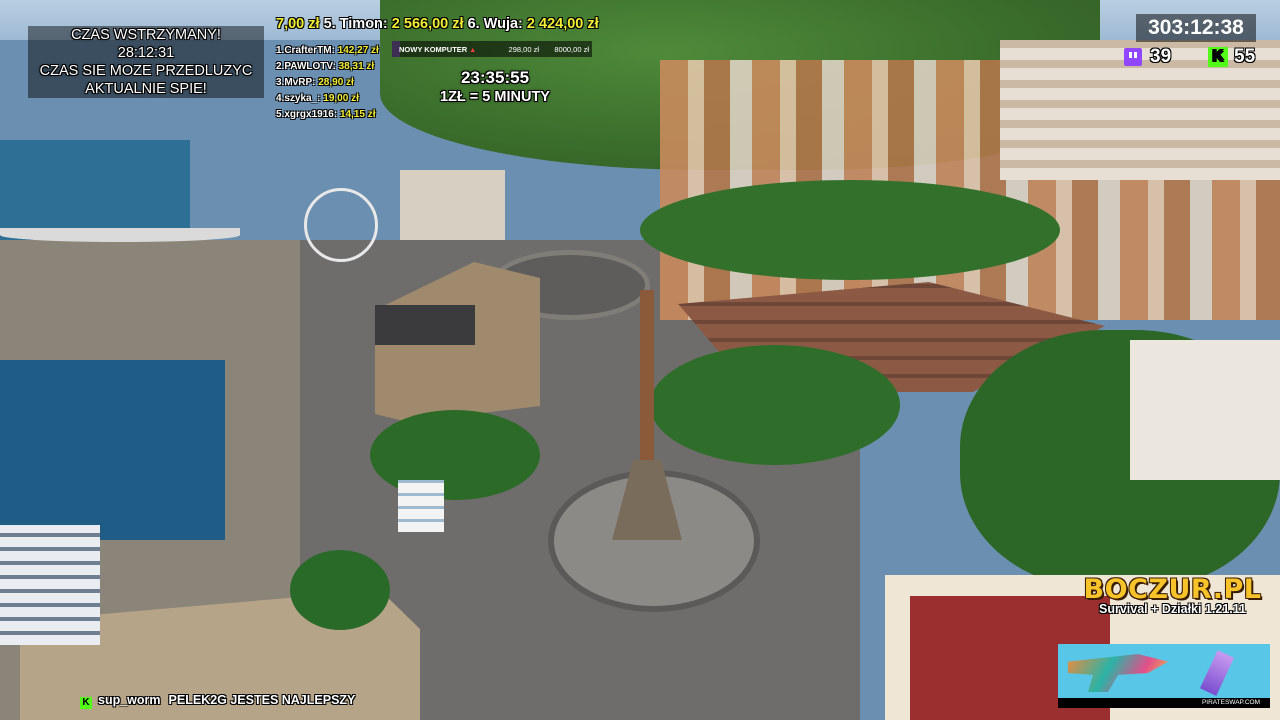 This screenshot has height=720, width=1280. I want to click on donor-row: 1.CrafterTM: 142,27 zł, so click(331, 51).